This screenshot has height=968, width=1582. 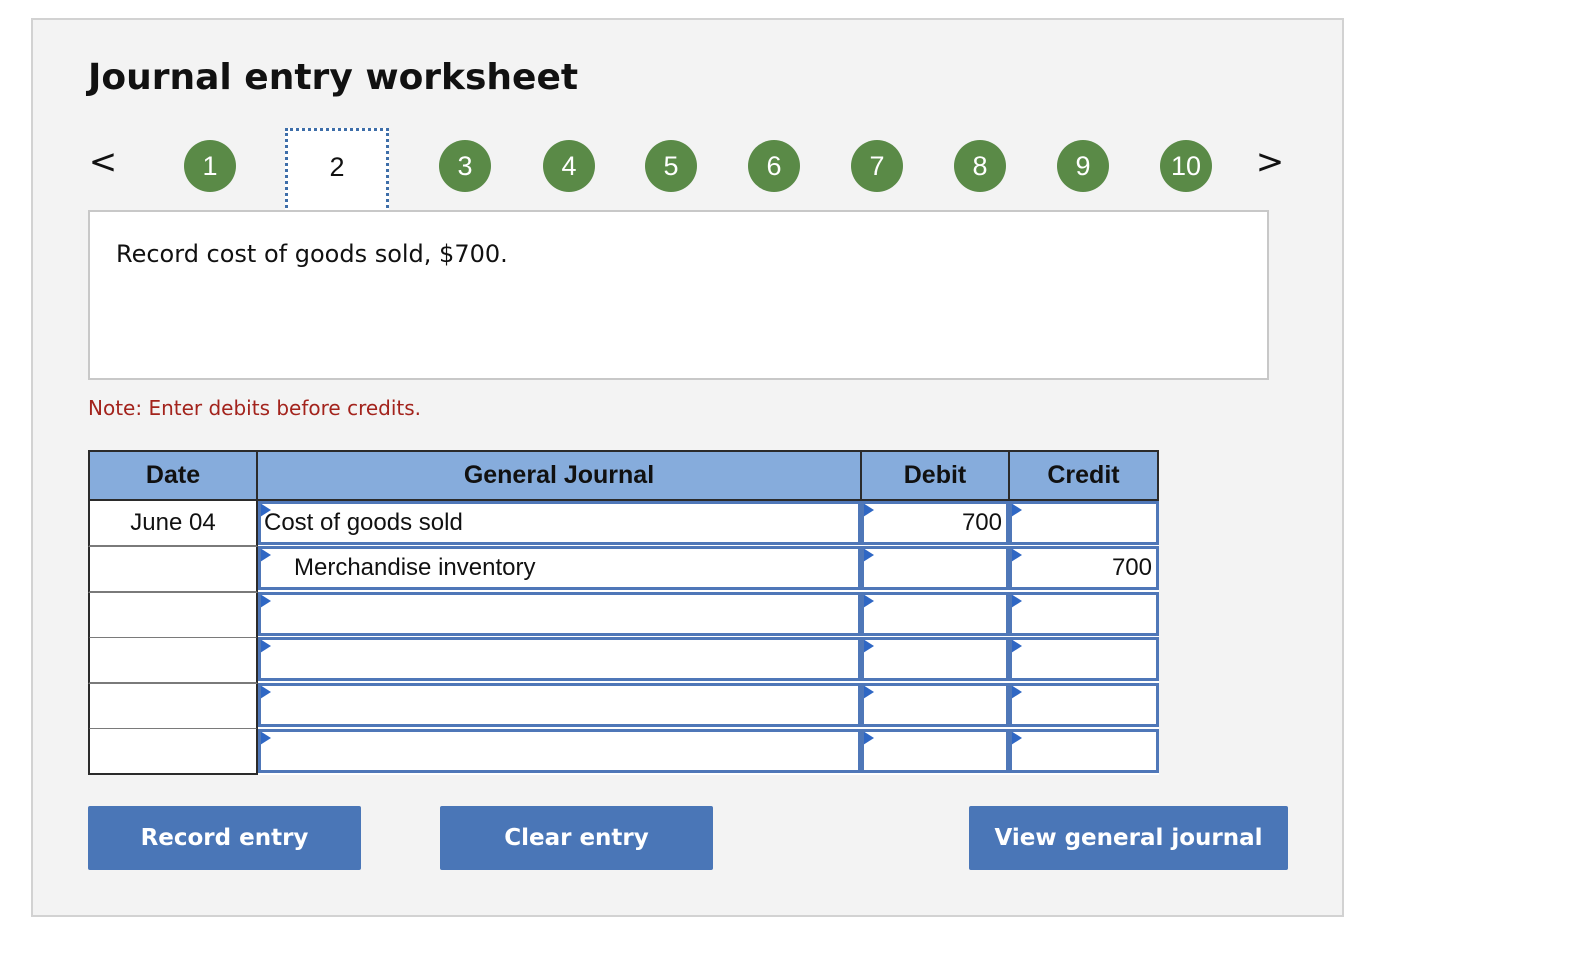 I want to click on account-value: Cost of goods sold, so click(x=363, y=522).